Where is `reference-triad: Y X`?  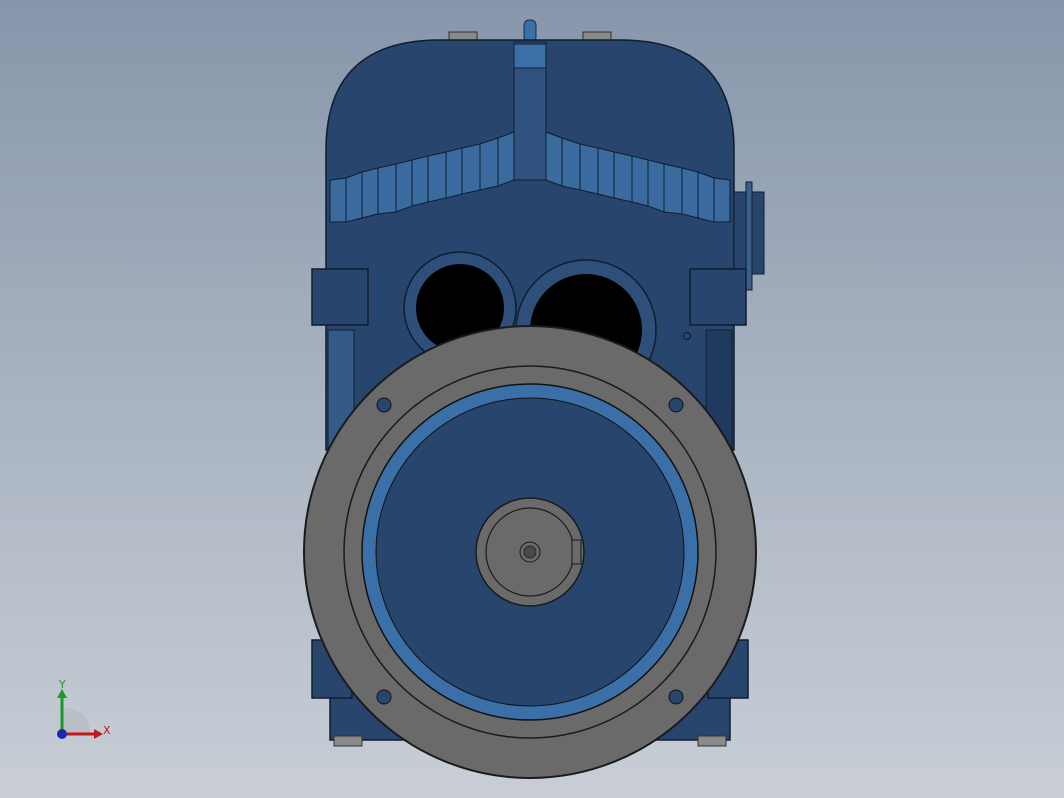
reference-triad: Y X is located at coordinates (84, 708).